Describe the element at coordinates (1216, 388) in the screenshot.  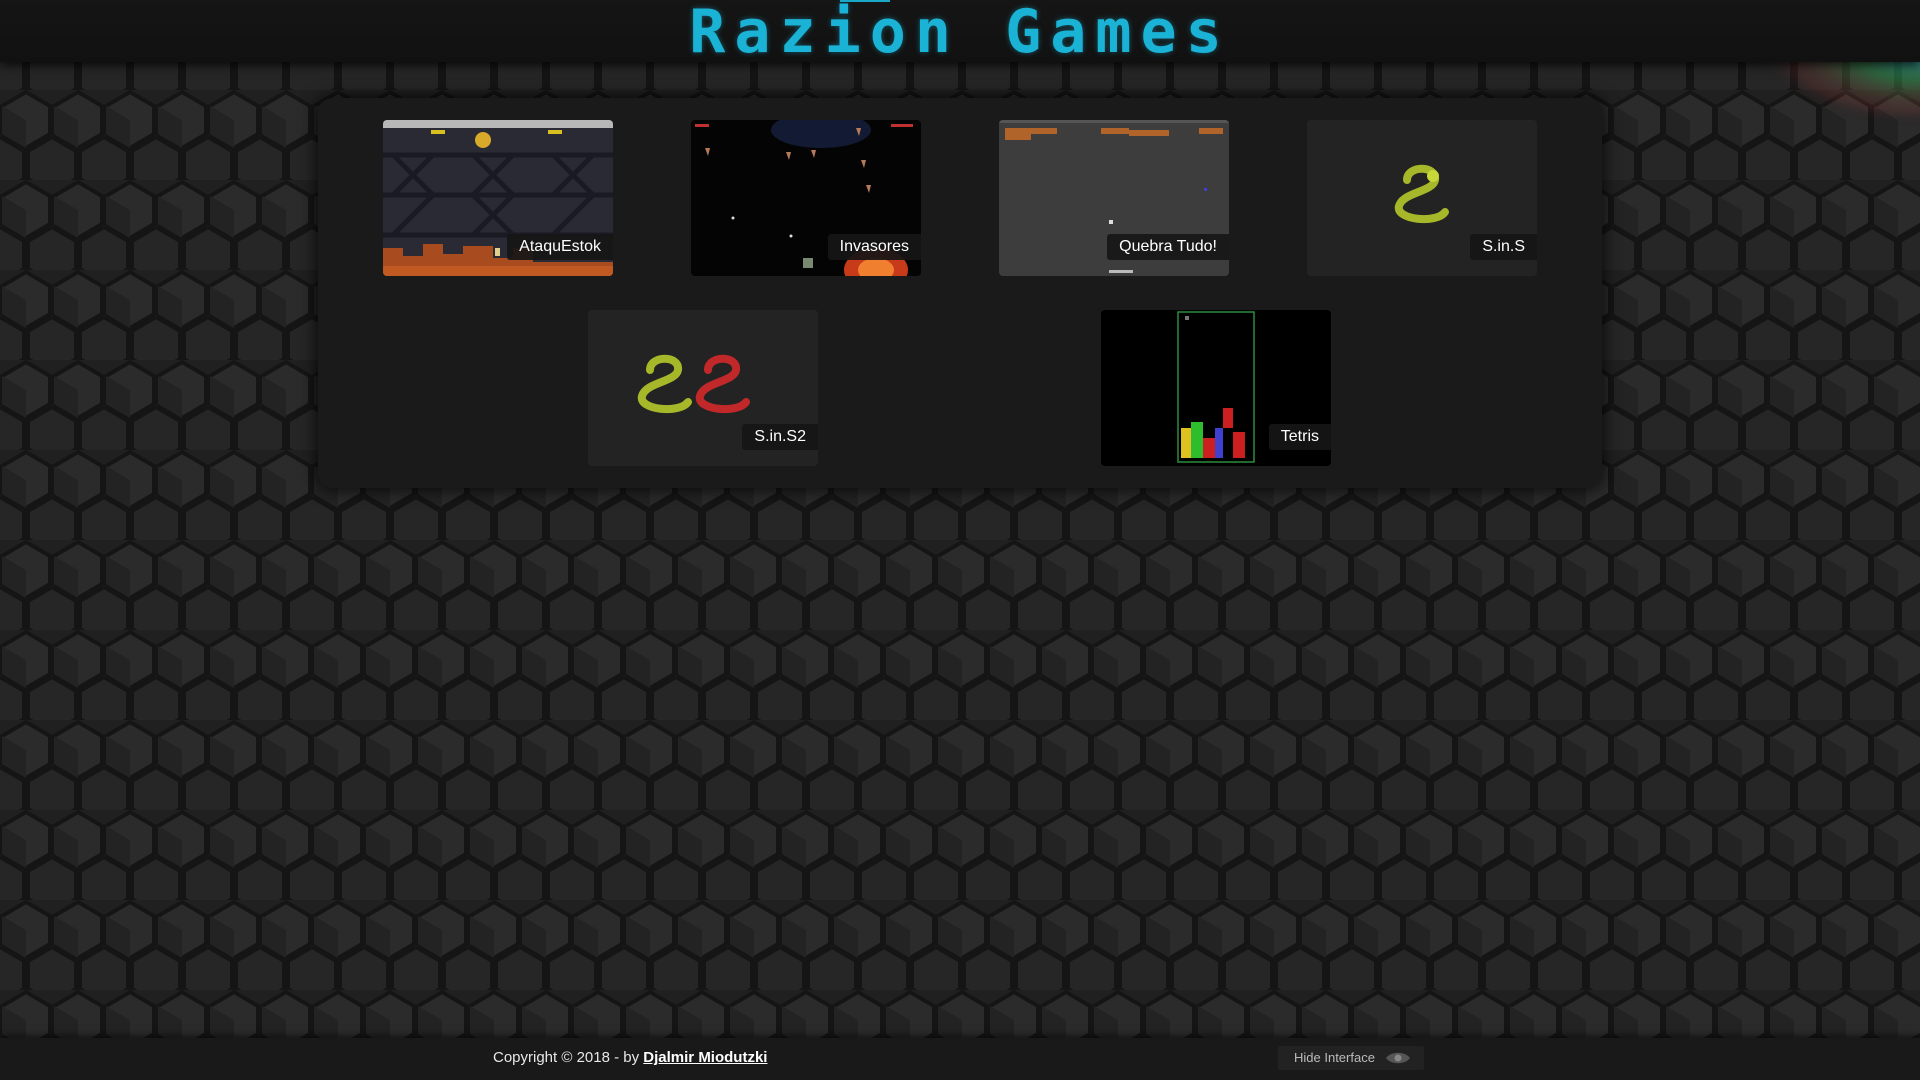
I see `game-card-tetris: Tetris` at that location.